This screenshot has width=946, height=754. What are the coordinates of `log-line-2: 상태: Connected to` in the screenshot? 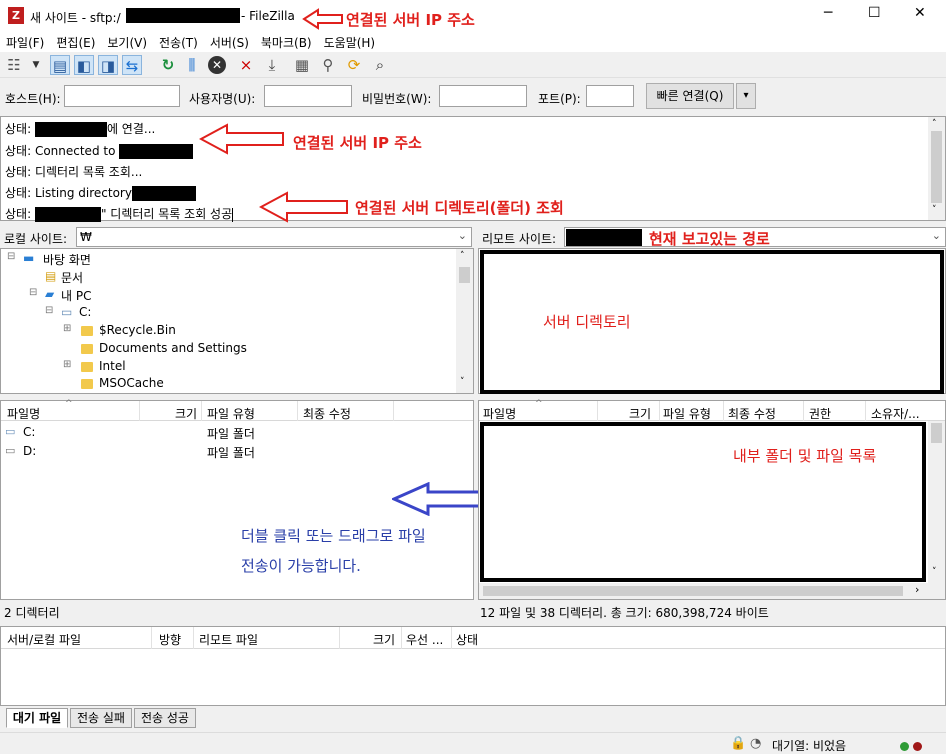 It's located at (99, 150).